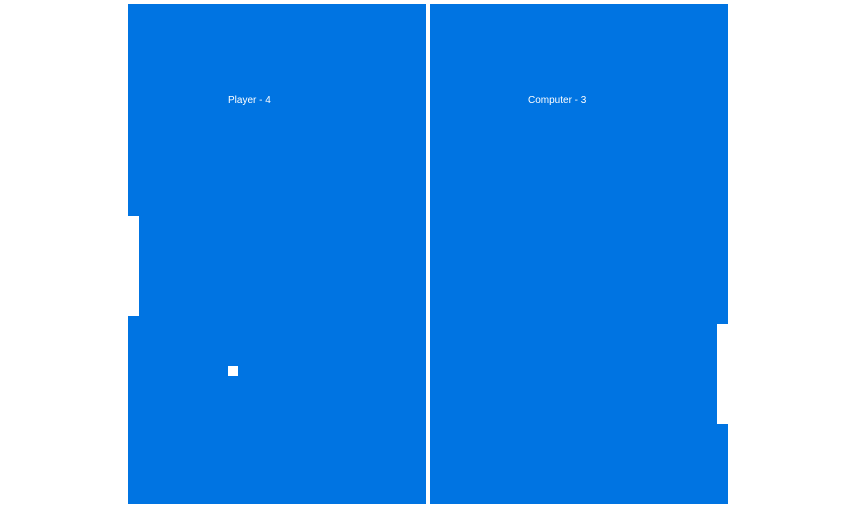  Describe the element at coordinates (249, 100) in the screenshot. I see `player-score-label: Player - 4` at that location.